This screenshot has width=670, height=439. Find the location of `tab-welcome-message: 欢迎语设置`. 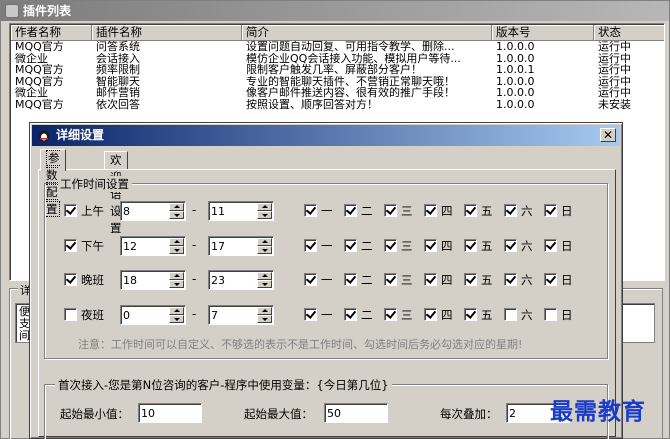

tab-welcome-message: 欢迎语设置 is located at coordinates (116, 193).